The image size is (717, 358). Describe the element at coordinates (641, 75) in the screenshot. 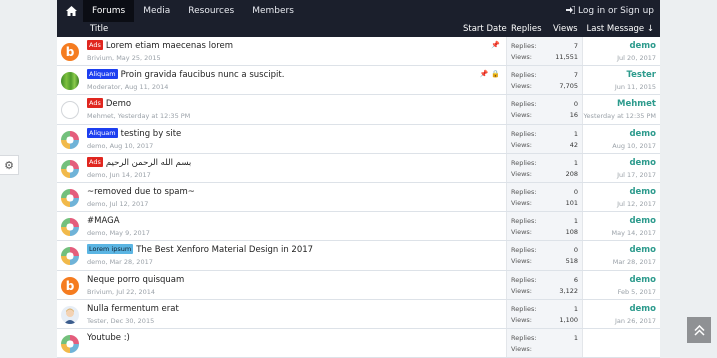

I see `last-message-user: Tester` at that location.